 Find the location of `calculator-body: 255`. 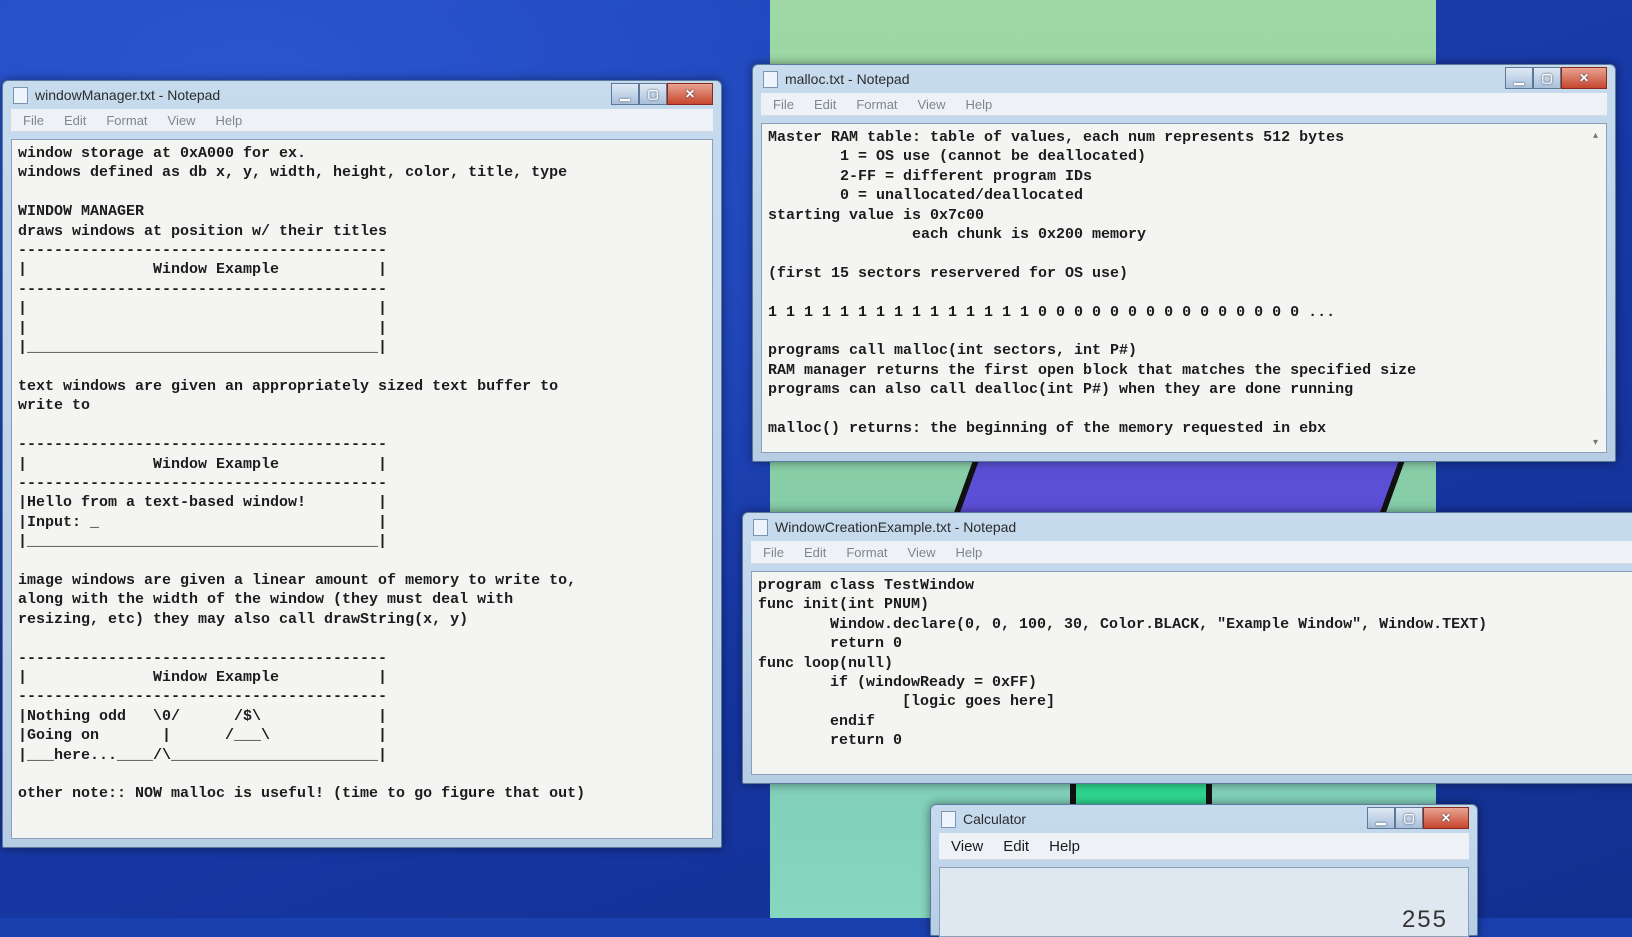

calculator-body: 255 is located at coordinates (1204, 902).